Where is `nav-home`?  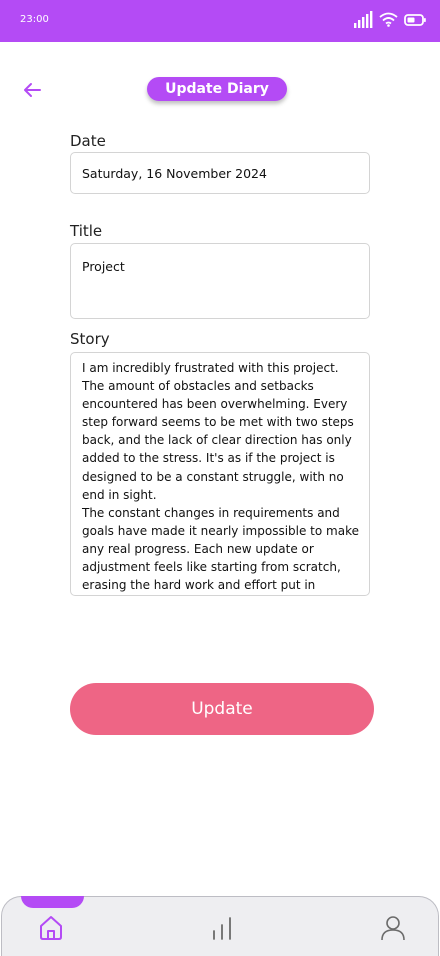 nav-home is located at coordinates (51, 928).